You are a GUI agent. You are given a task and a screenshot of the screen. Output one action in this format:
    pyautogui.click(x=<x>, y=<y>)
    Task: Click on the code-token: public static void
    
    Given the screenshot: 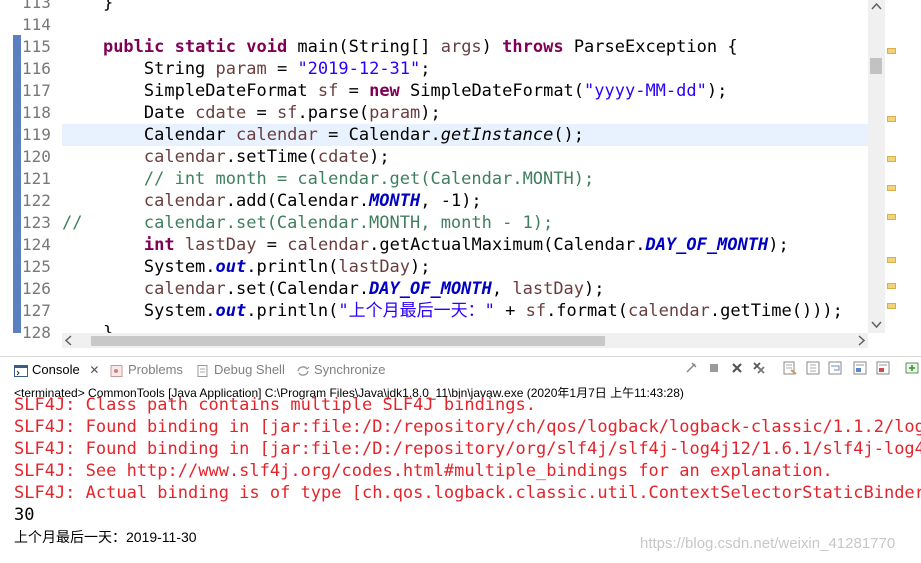 What is the action you would take?
    pyautogui.click(x=195, y=47)
    